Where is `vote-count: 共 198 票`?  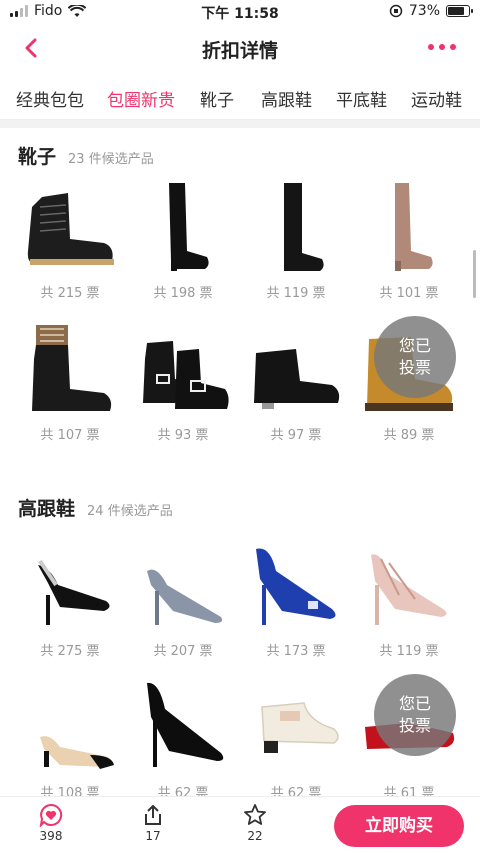 vote-count: 共 198 票 is located at coordinates (183, 293).